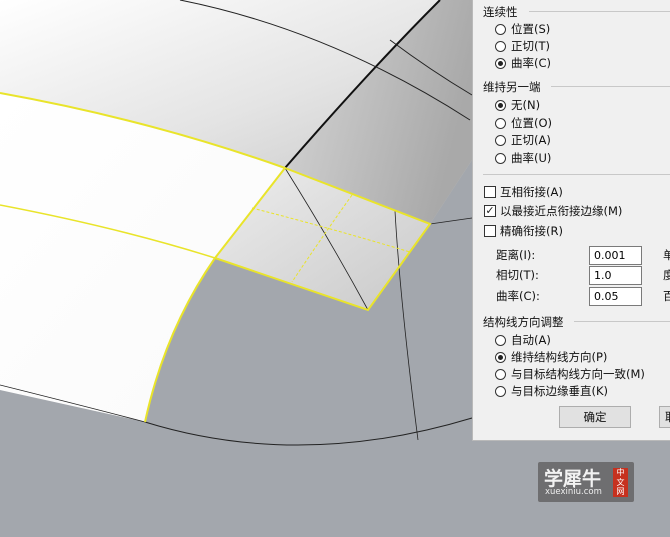 The image size is (670, 537). I want to click on radio-label: 自动(A), so click(531, 340).